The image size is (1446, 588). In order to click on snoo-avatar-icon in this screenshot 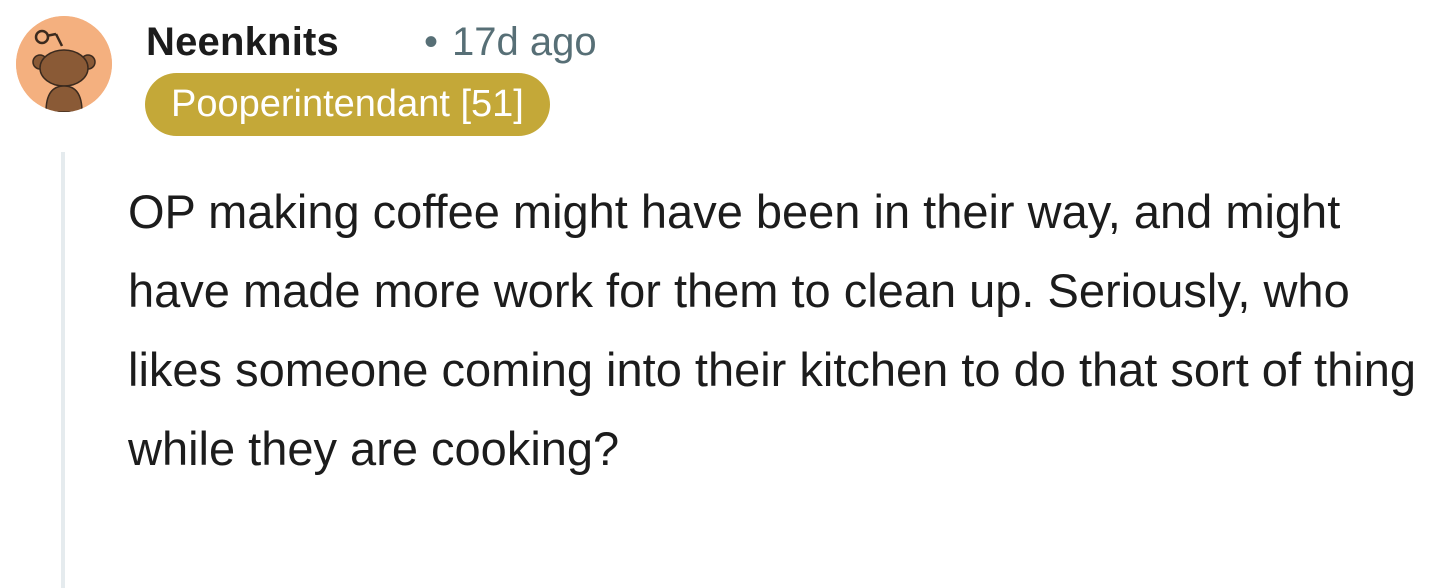, I will do `click(64, 64)`.